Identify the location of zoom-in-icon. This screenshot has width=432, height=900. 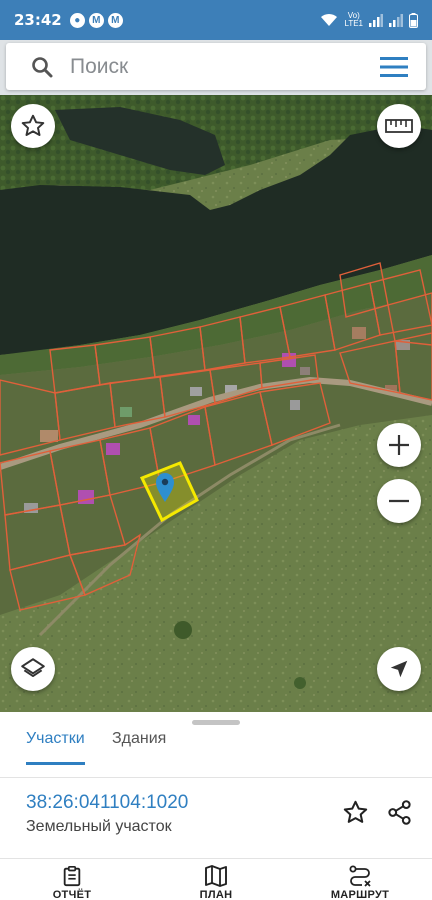
(399, 445).